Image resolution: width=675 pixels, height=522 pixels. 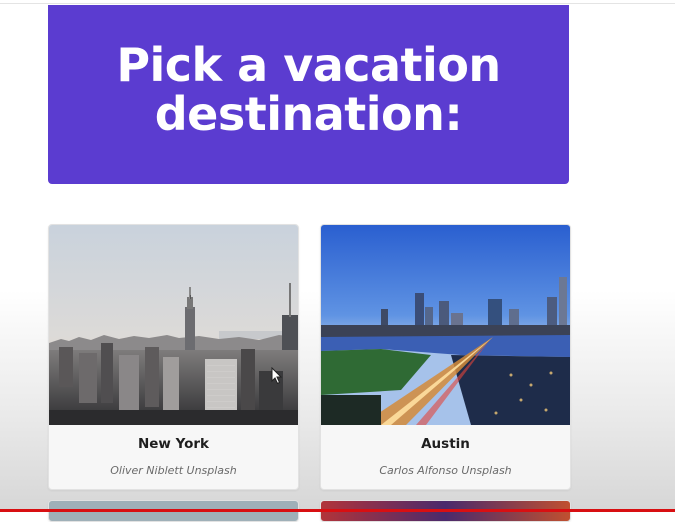 I want to click on photo-credit: Carlos Alfonso Unsplash, so click(x=445, y=470).